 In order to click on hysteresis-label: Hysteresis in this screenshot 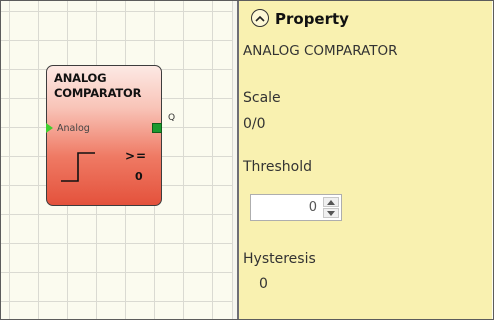, I will do `click(279, 259)`.